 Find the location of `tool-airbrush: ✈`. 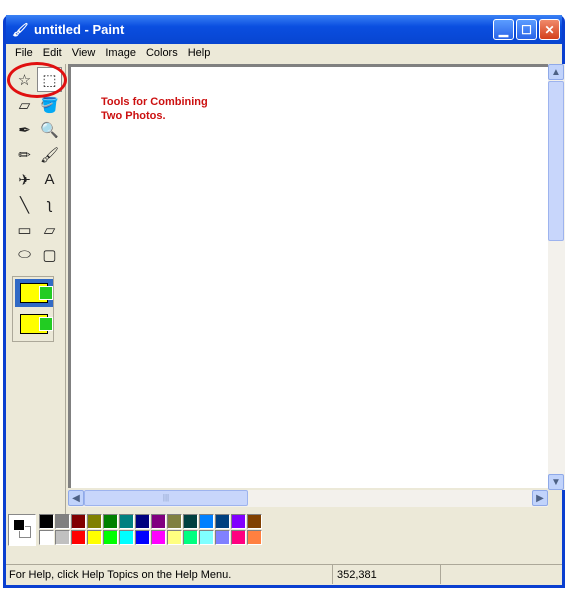

tool-airbrush: ✈ is located at coordinates (24, 179).